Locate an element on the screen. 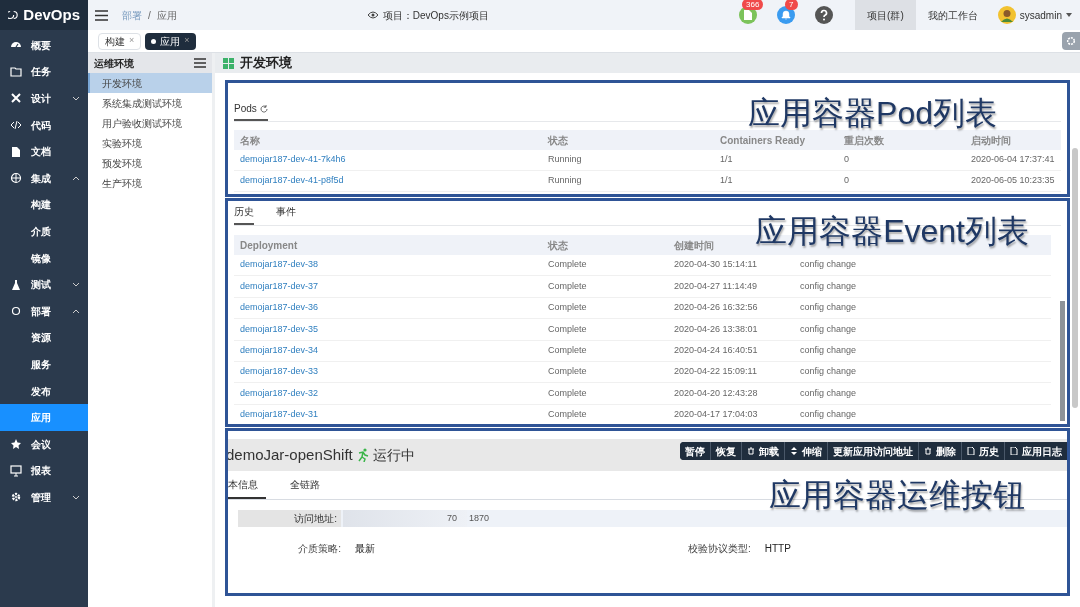  environment-item: 预发环境 is located at coordinates (150, 163).